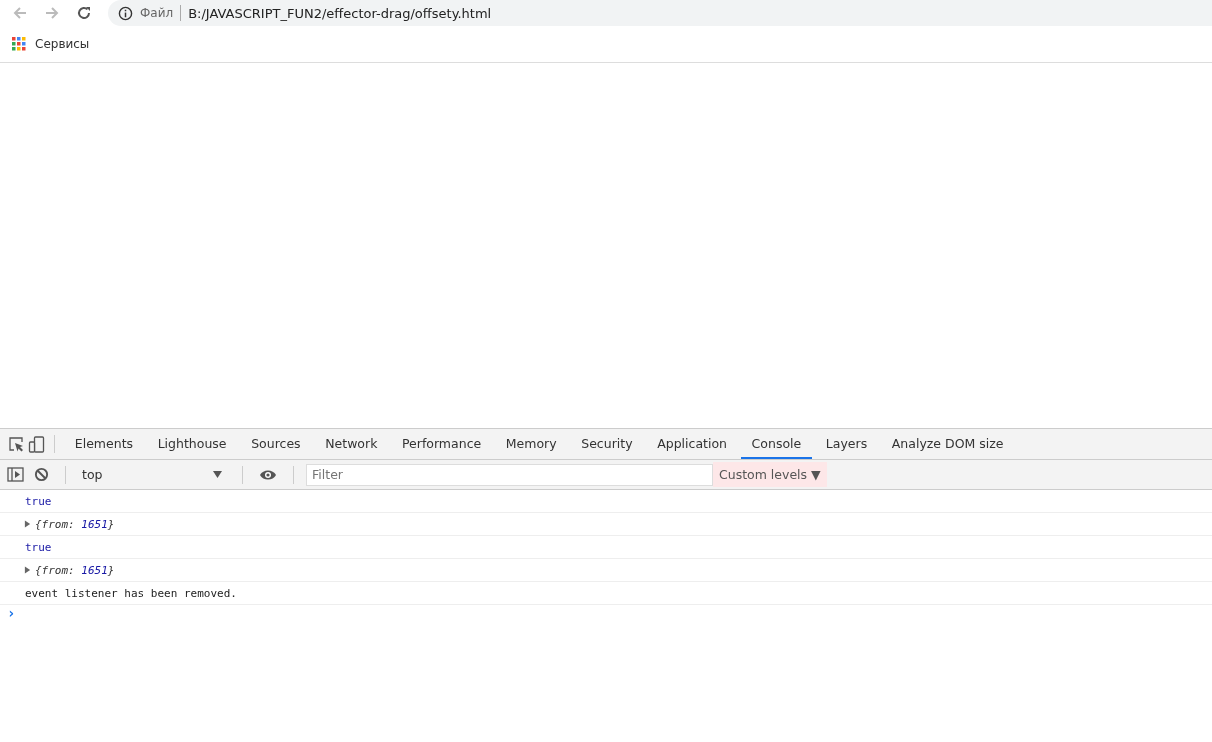 This screenshot has width=1212, height=742. Describe the element at coordinates (84, 13) in the screenshot. I see `reload-icon` at that location.